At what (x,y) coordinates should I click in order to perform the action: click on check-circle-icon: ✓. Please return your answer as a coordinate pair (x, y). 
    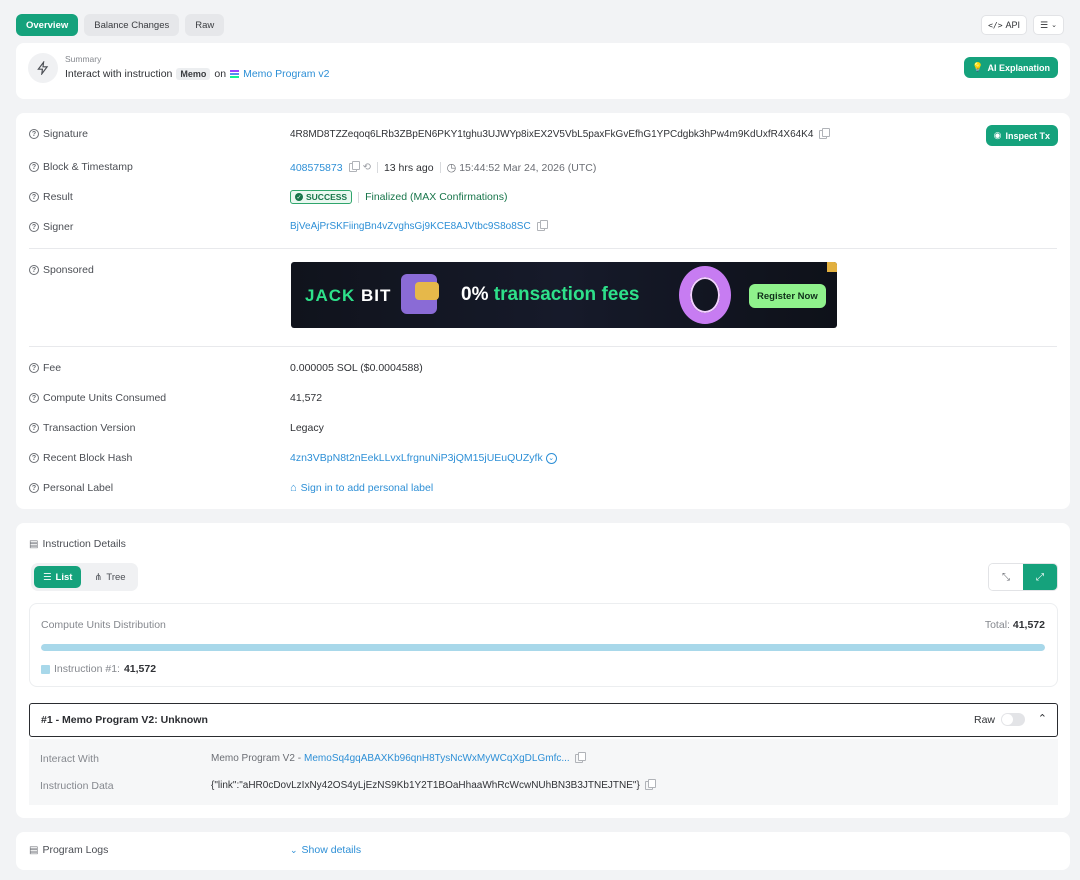
    Looking at the image, I should click on (299, 197).